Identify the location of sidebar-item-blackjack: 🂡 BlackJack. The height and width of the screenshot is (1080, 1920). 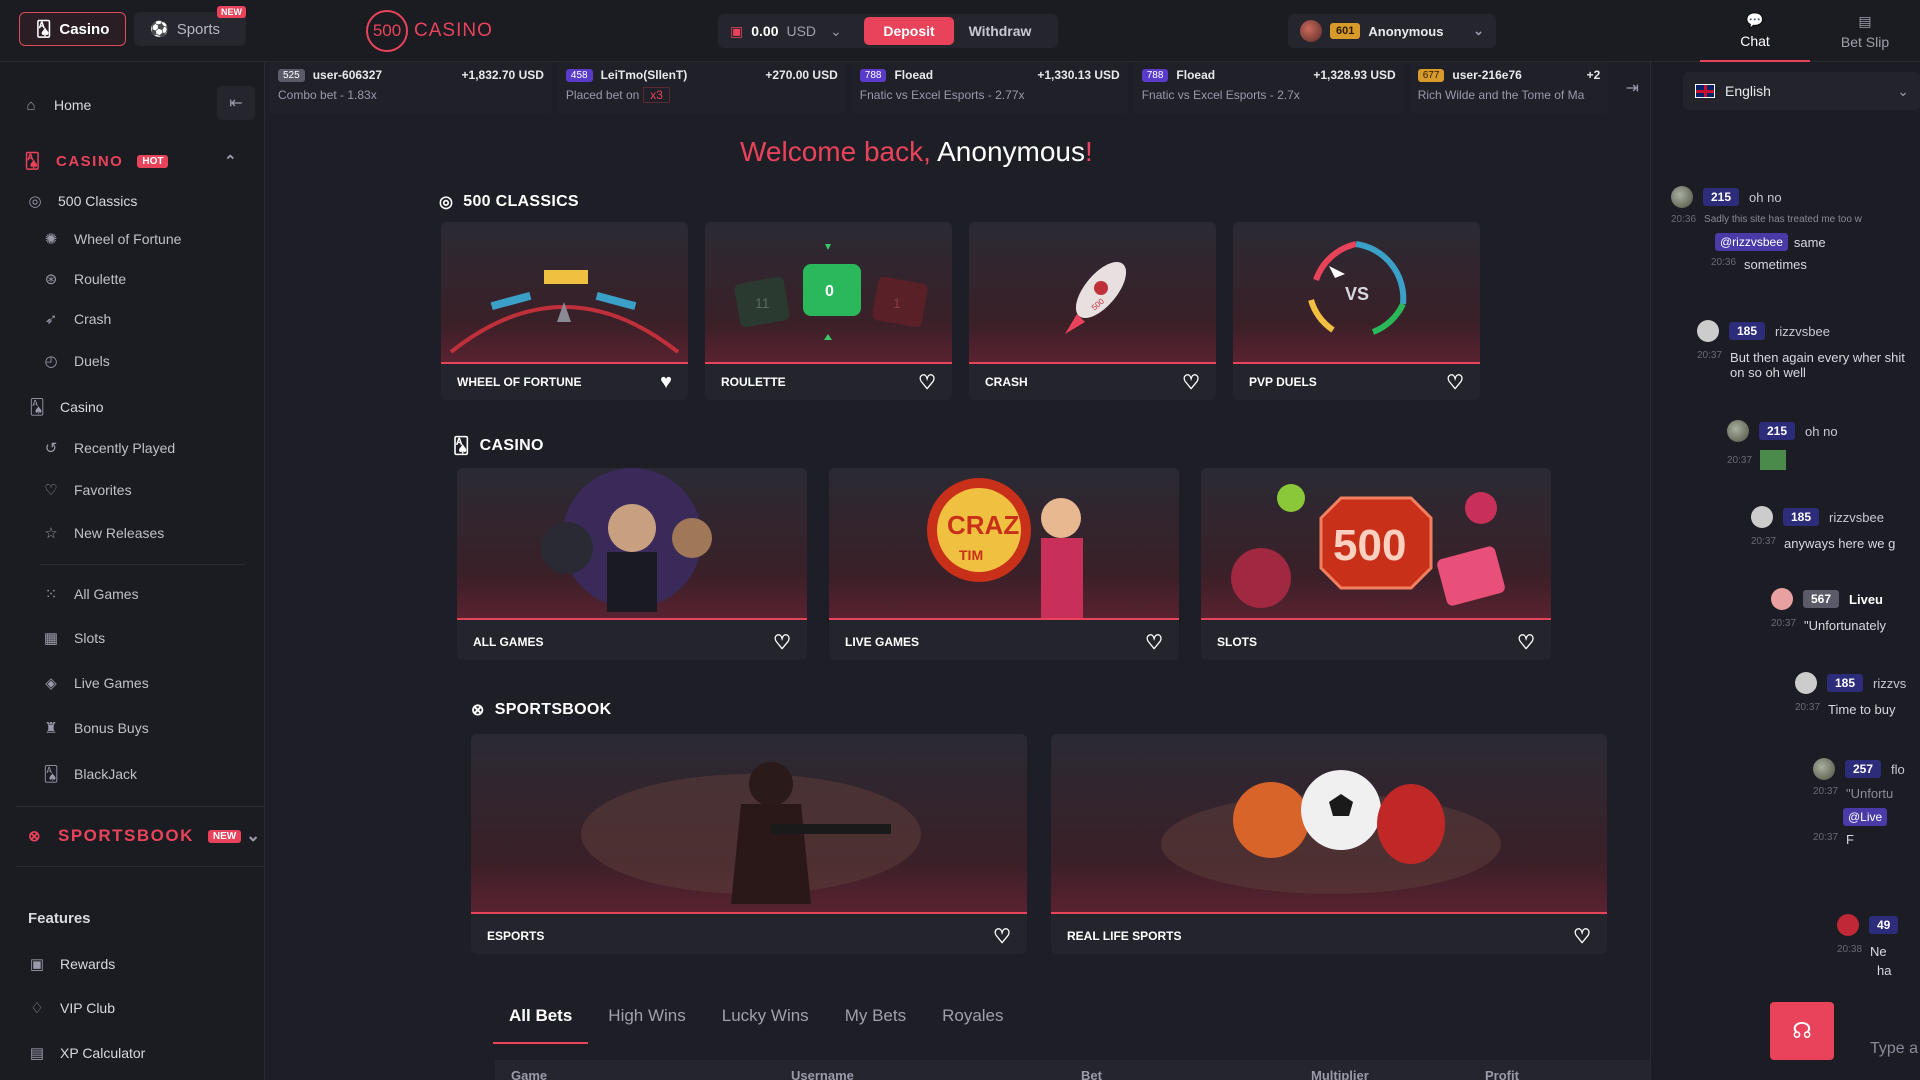
(89, 774).